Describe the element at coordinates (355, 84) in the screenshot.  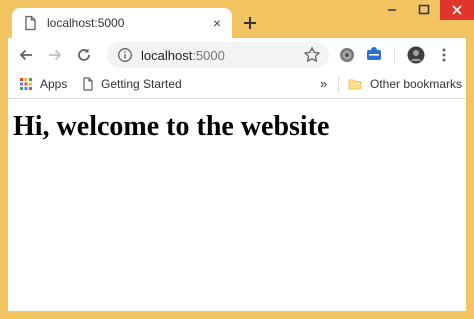
I see `folder-icon` at that location.